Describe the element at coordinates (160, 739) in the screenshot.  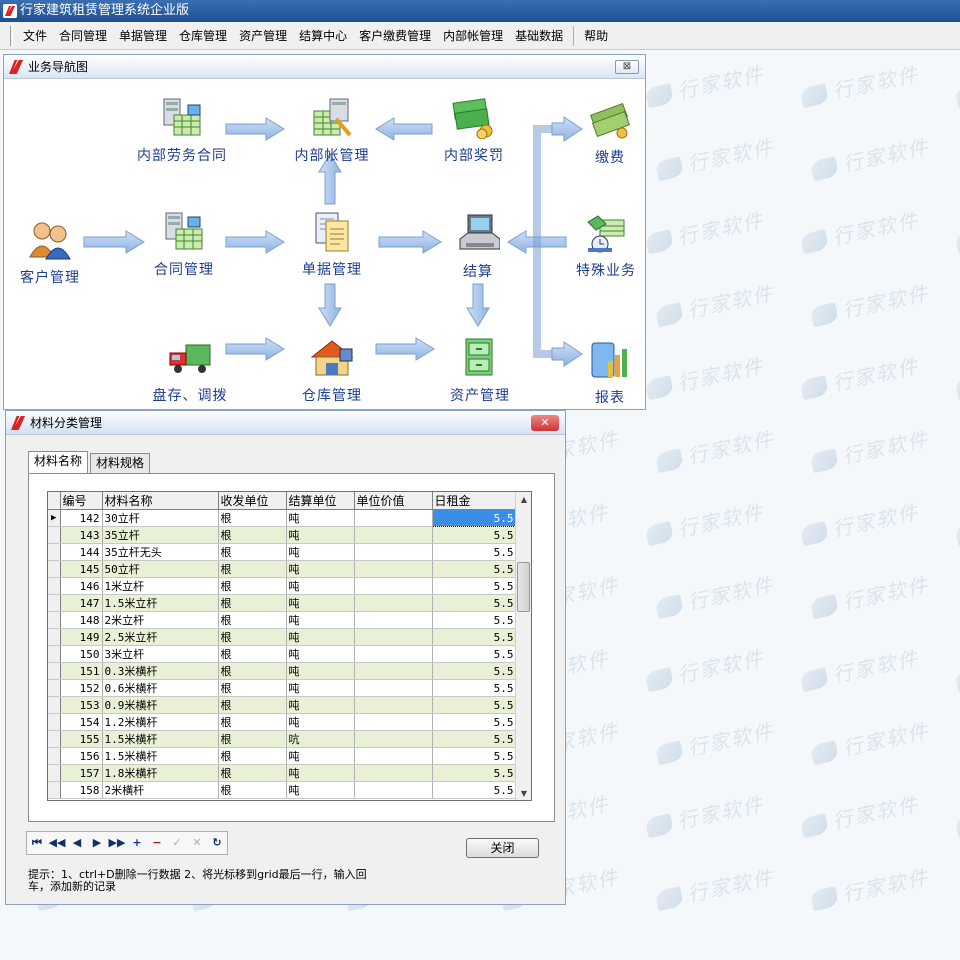
I see `cell-name: 1.5米横杆` at that location.